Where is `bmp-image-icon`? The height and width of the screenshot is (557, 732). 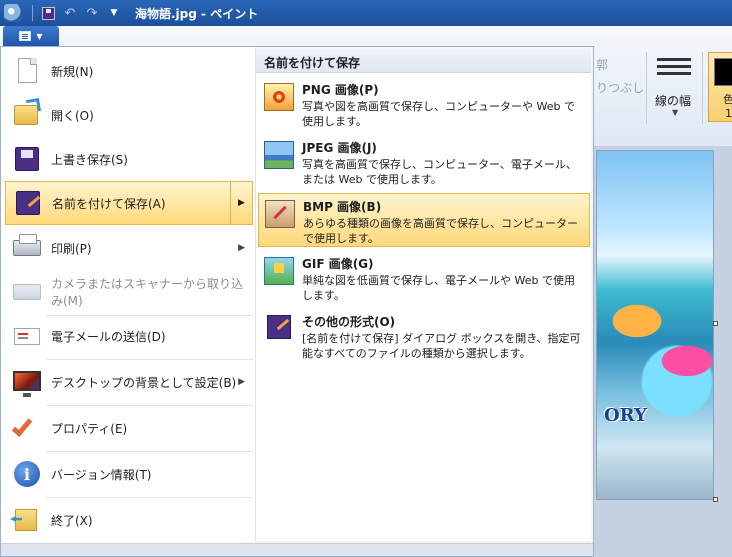 bmp-image-icon is located at coordinates (280, 214).